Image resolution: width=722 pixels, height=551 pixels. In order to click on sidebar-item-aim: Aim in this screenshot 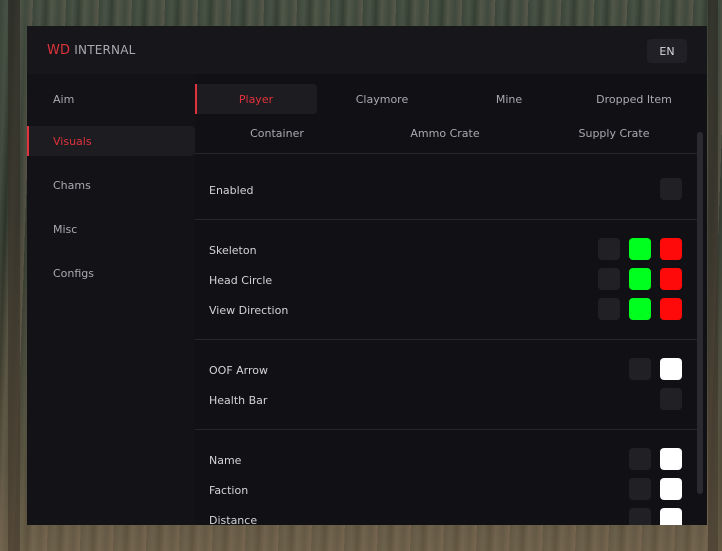, I will do `click(111, 99)`.